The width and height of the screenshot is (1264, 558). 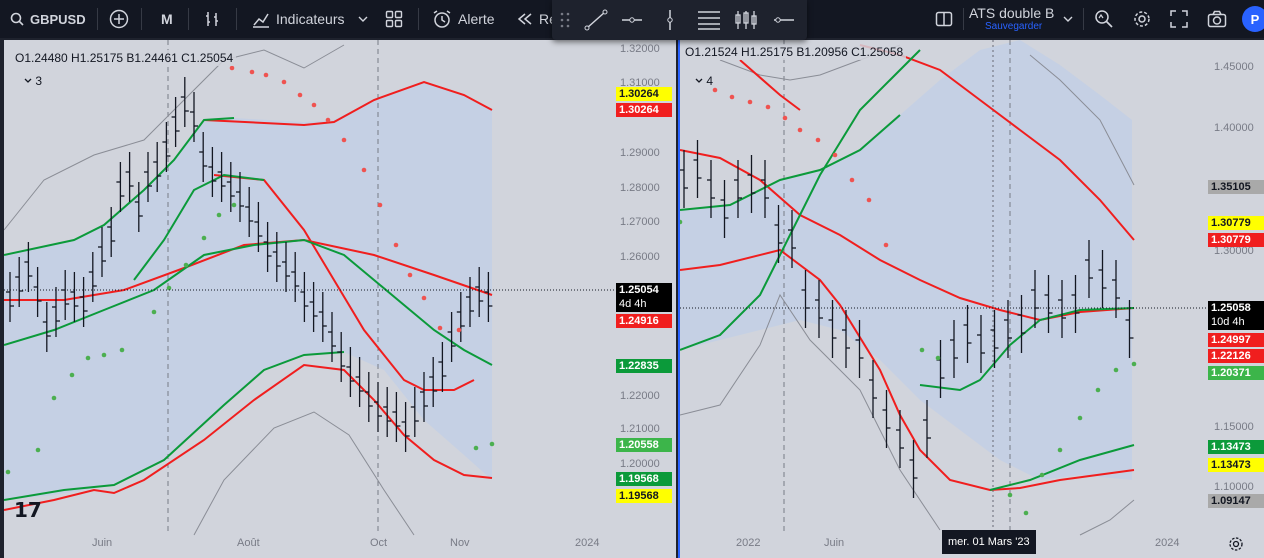 What do you see at coordinates (524, 19) in the screenshot?
I see `rewind-icon` at bounding box center [524, 19].